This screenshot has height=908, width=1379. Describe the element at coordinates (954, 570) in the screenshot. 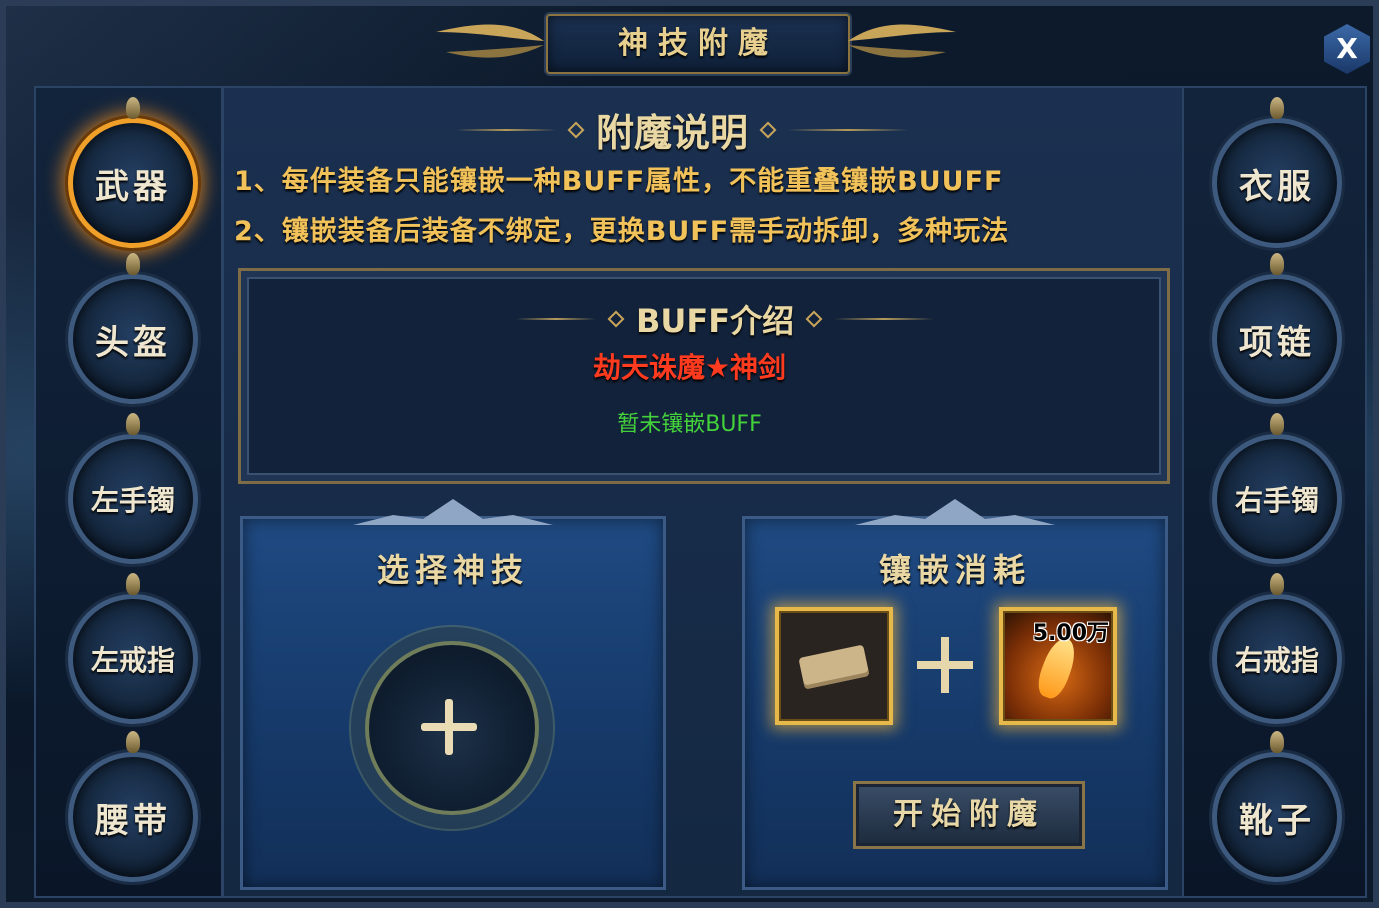

I see `enchant-cost-title: 镶嵌消耗` at that location.